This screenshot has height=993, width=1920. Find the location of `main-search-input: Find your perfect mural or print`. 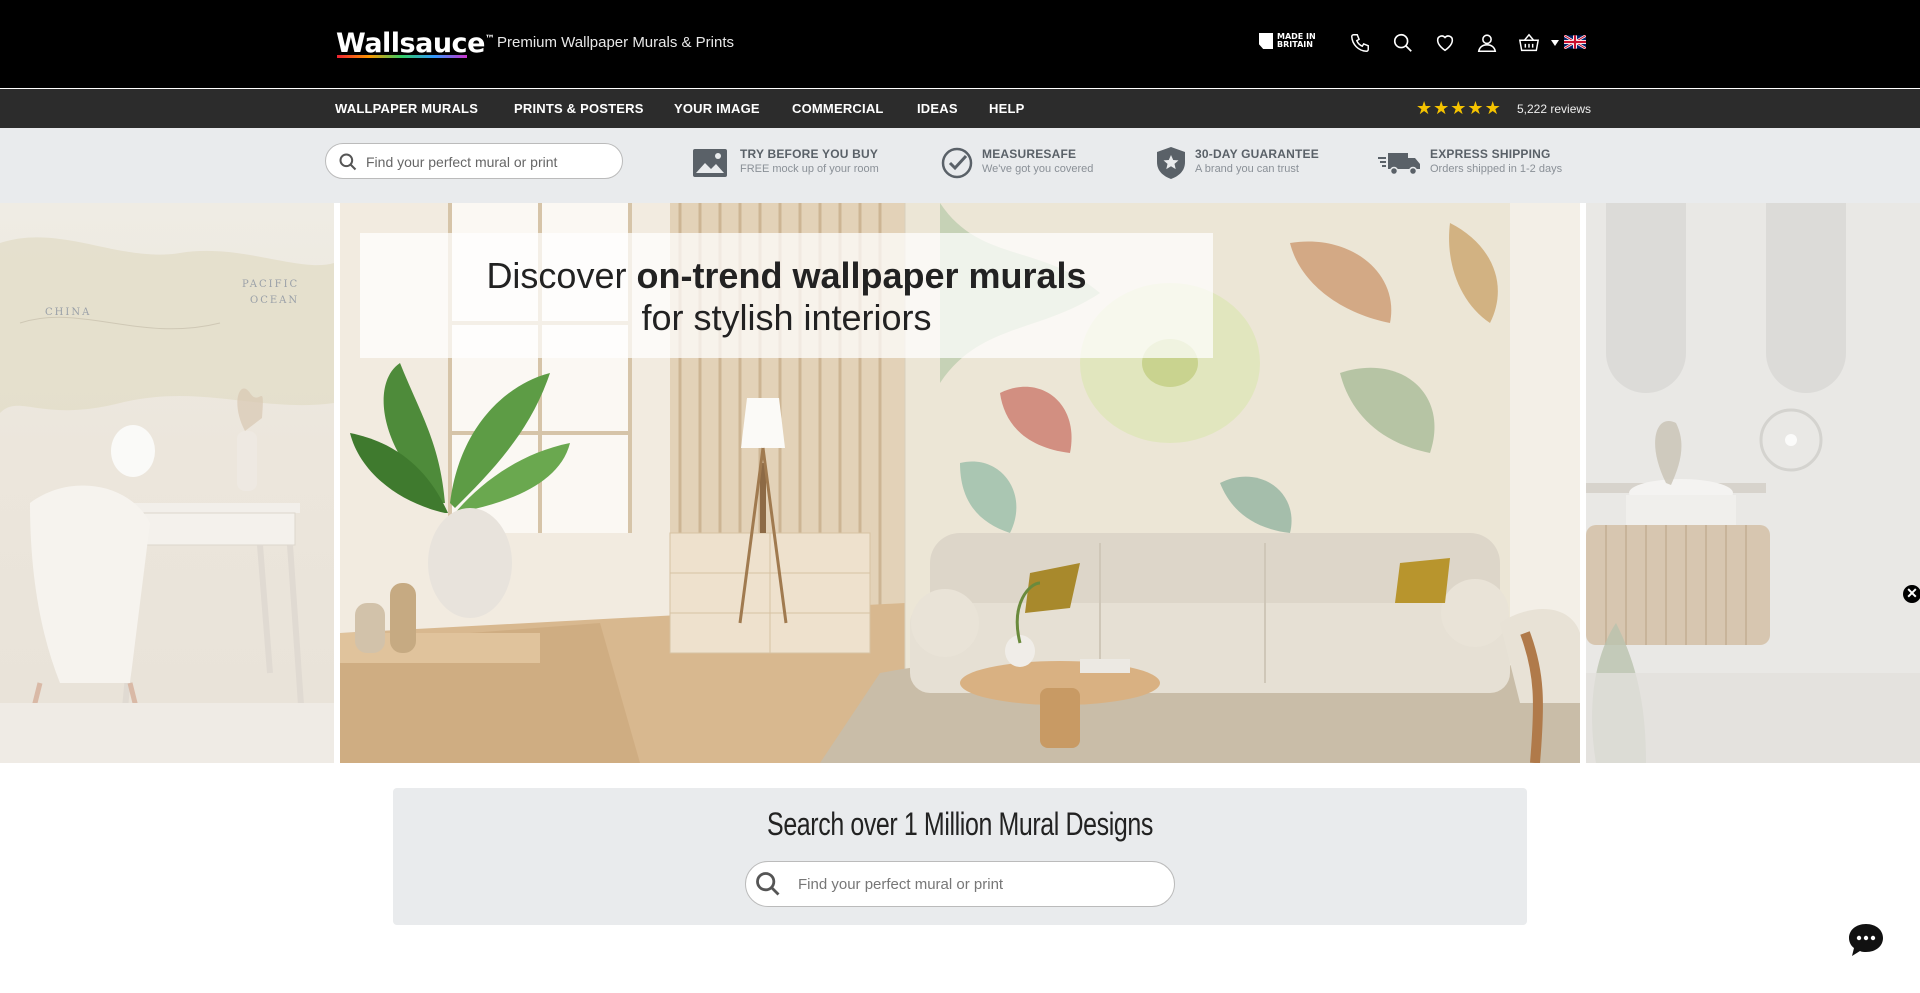

main-search-input: Find your perfect mural or print is located at coordinates (960, 884).